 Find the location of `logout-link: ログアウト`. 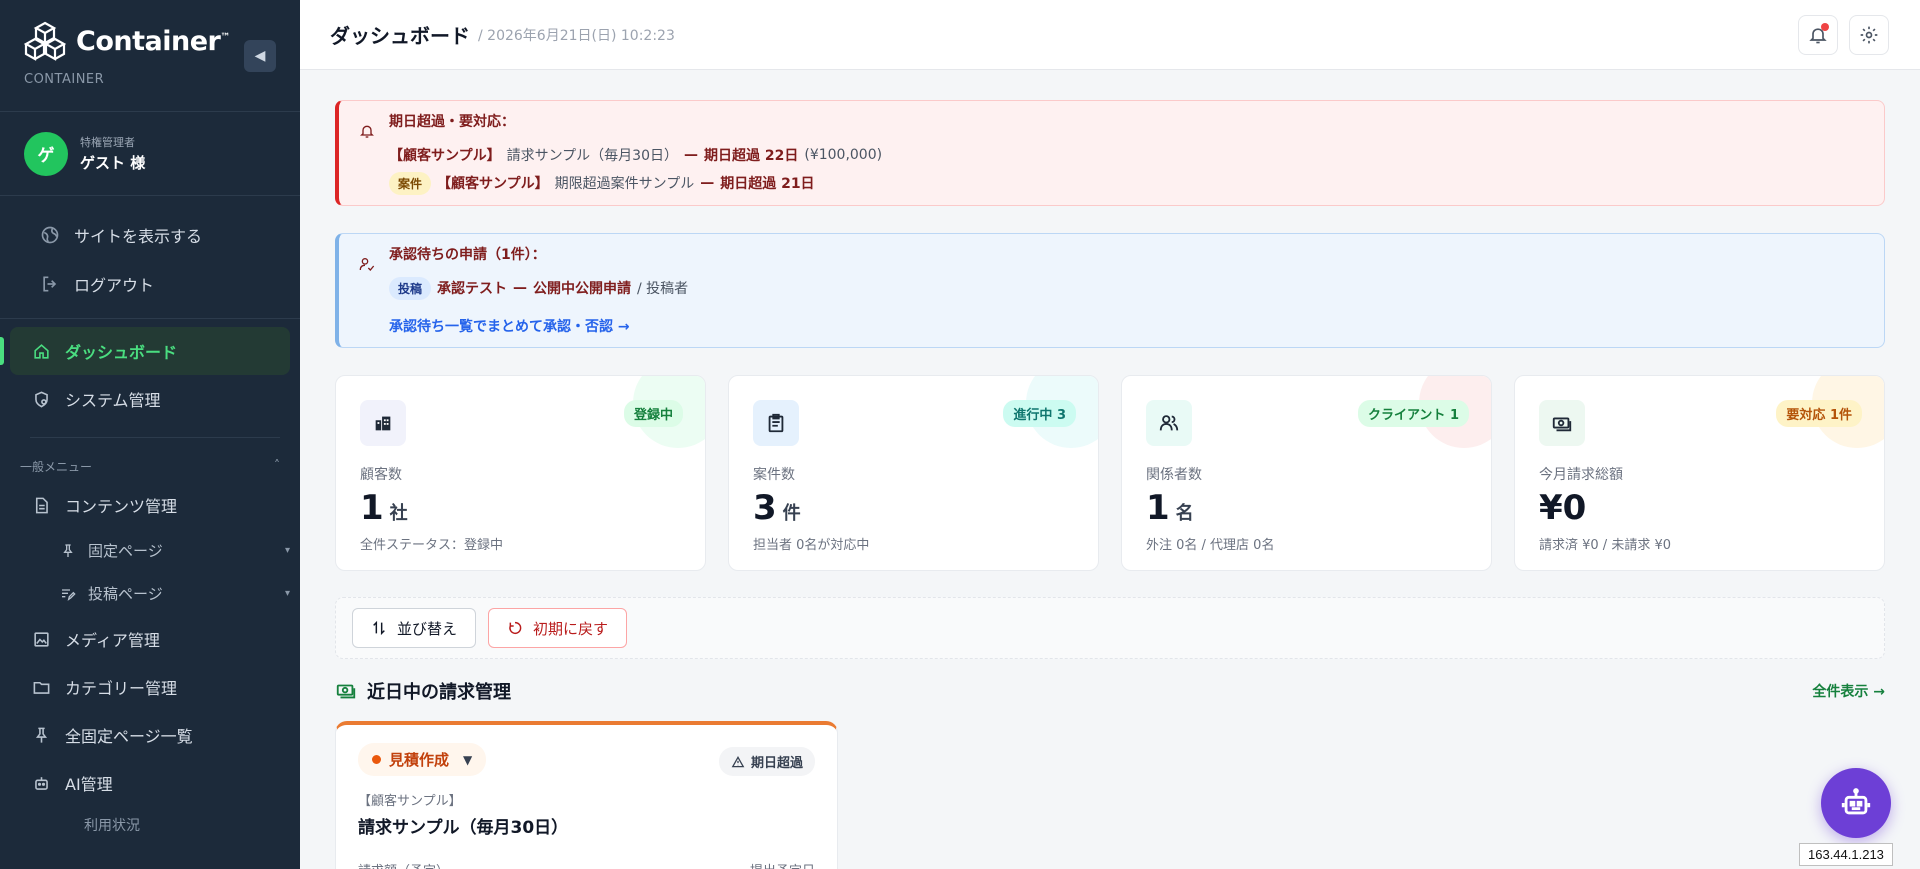

logout-link: ログアウト is located at coordinates (150, 283).